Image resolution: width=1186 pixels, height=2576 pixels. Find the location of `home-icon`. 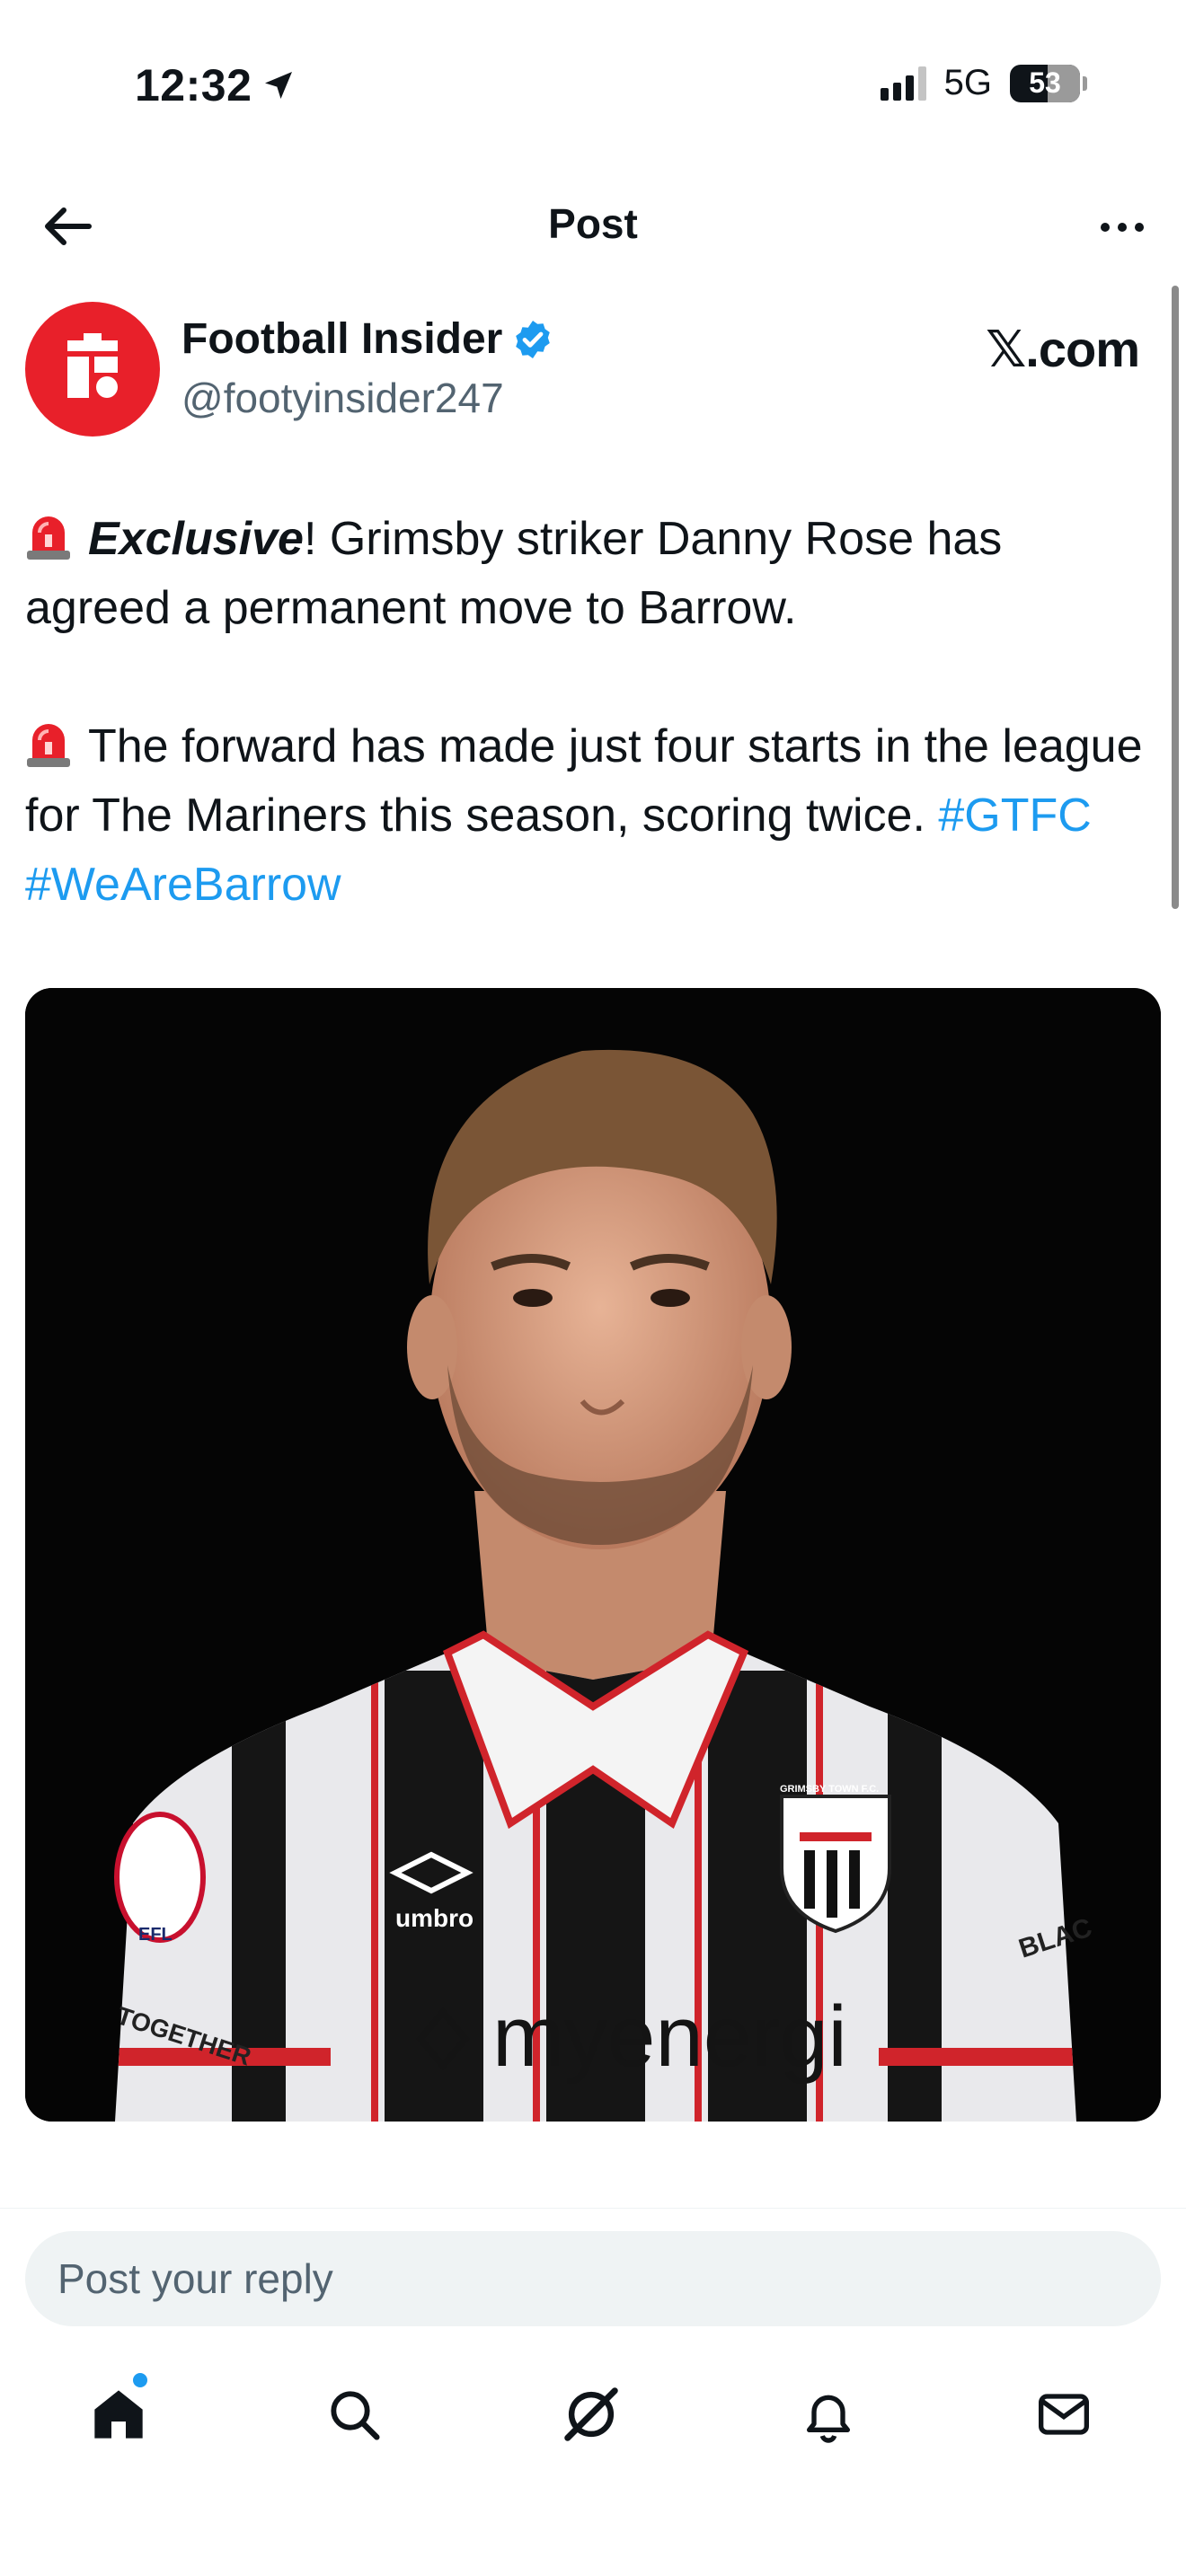

home-icon is located at coordinates (118, 2414).